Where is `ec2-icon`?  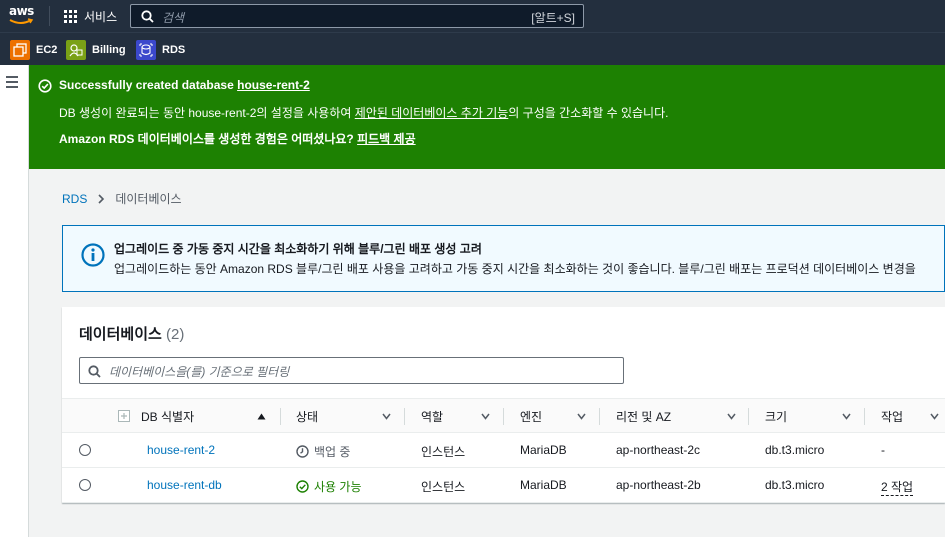 ec2-icon is located at coordinates (20, 50).